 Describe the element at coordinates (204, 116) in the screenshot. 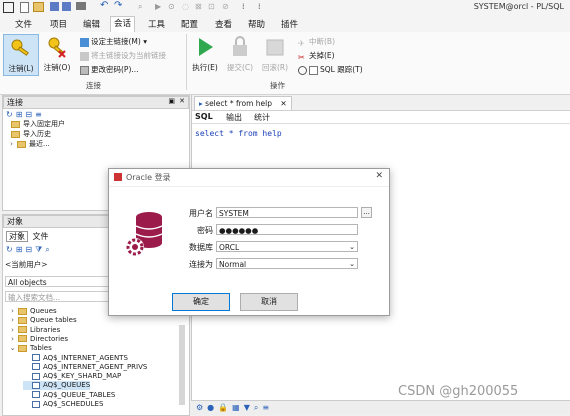

I see `subtab-sql: SQL` at that location.